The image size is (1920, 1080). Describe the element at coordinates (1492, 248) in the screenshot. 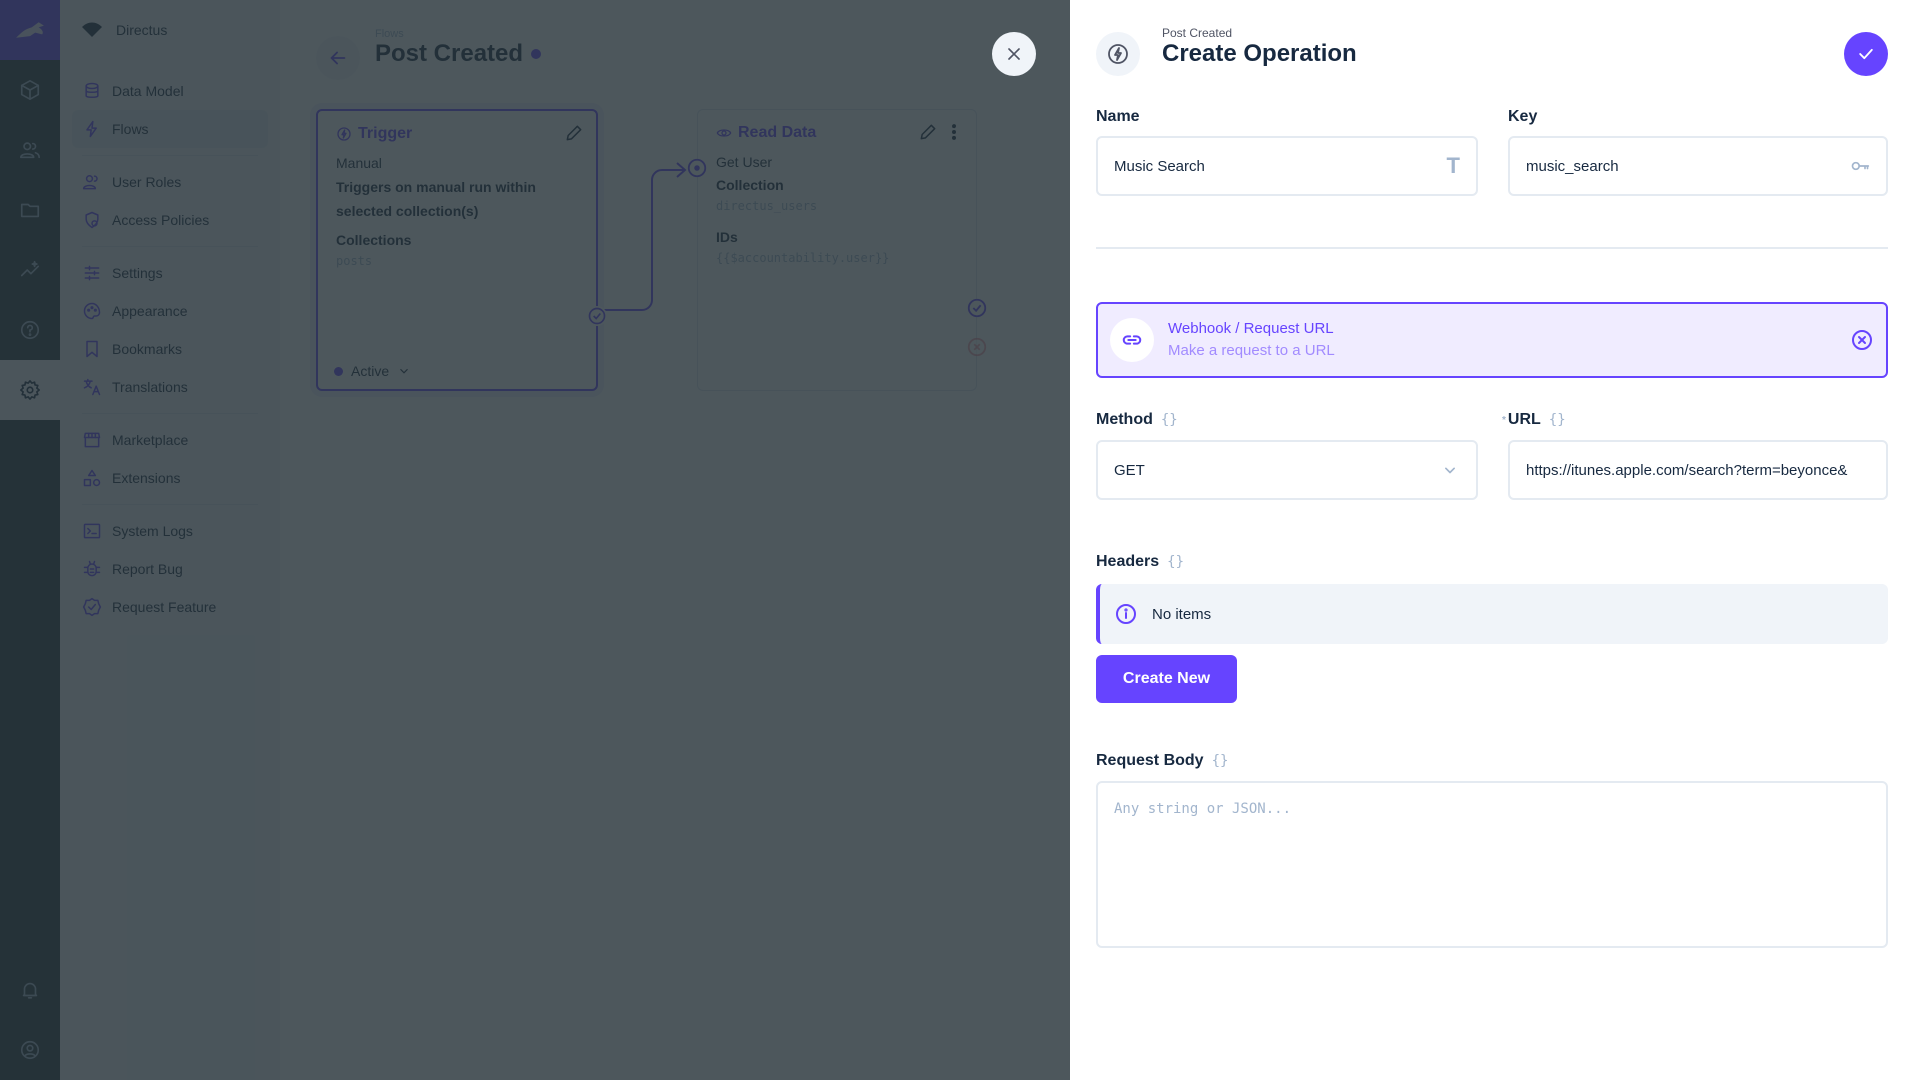

I see `section-divider` at that location.